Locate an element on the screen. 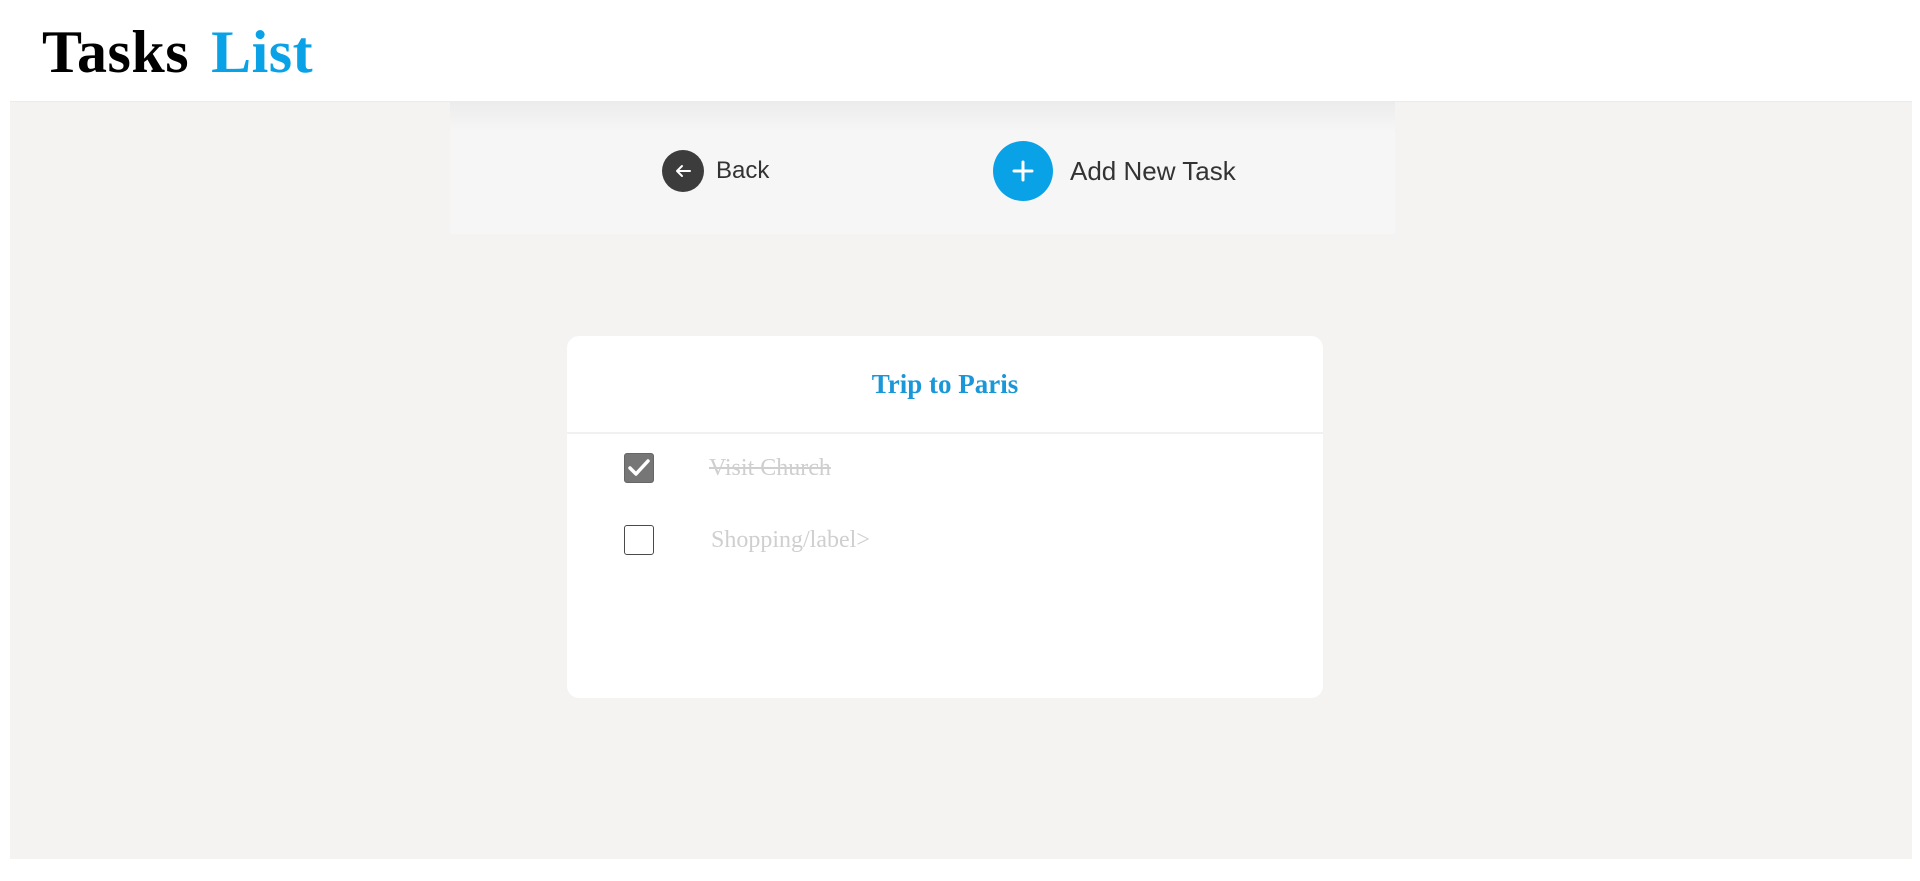 Image resolution: width=1920 pixels, height=881 pixels. add-new-task-label: Add New Task is located at coordinates (1153, 170).